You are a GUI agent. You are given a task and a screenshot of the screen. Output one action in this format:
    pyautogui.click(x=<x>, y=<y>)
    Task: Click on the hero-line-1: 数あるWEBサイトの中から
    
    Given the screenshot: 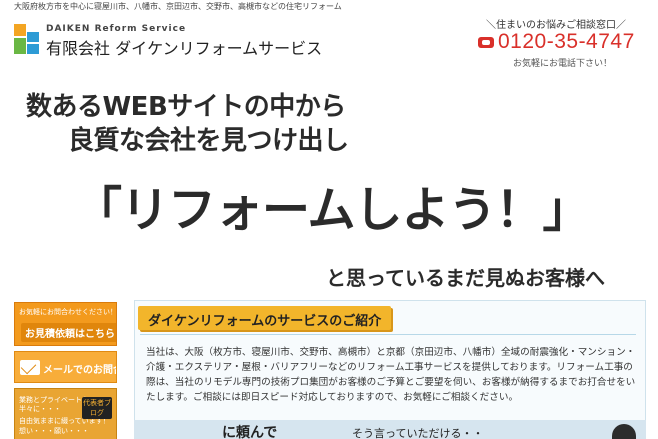 What is the action you would take?
    pyautogui.click(x=186, y=107)
    